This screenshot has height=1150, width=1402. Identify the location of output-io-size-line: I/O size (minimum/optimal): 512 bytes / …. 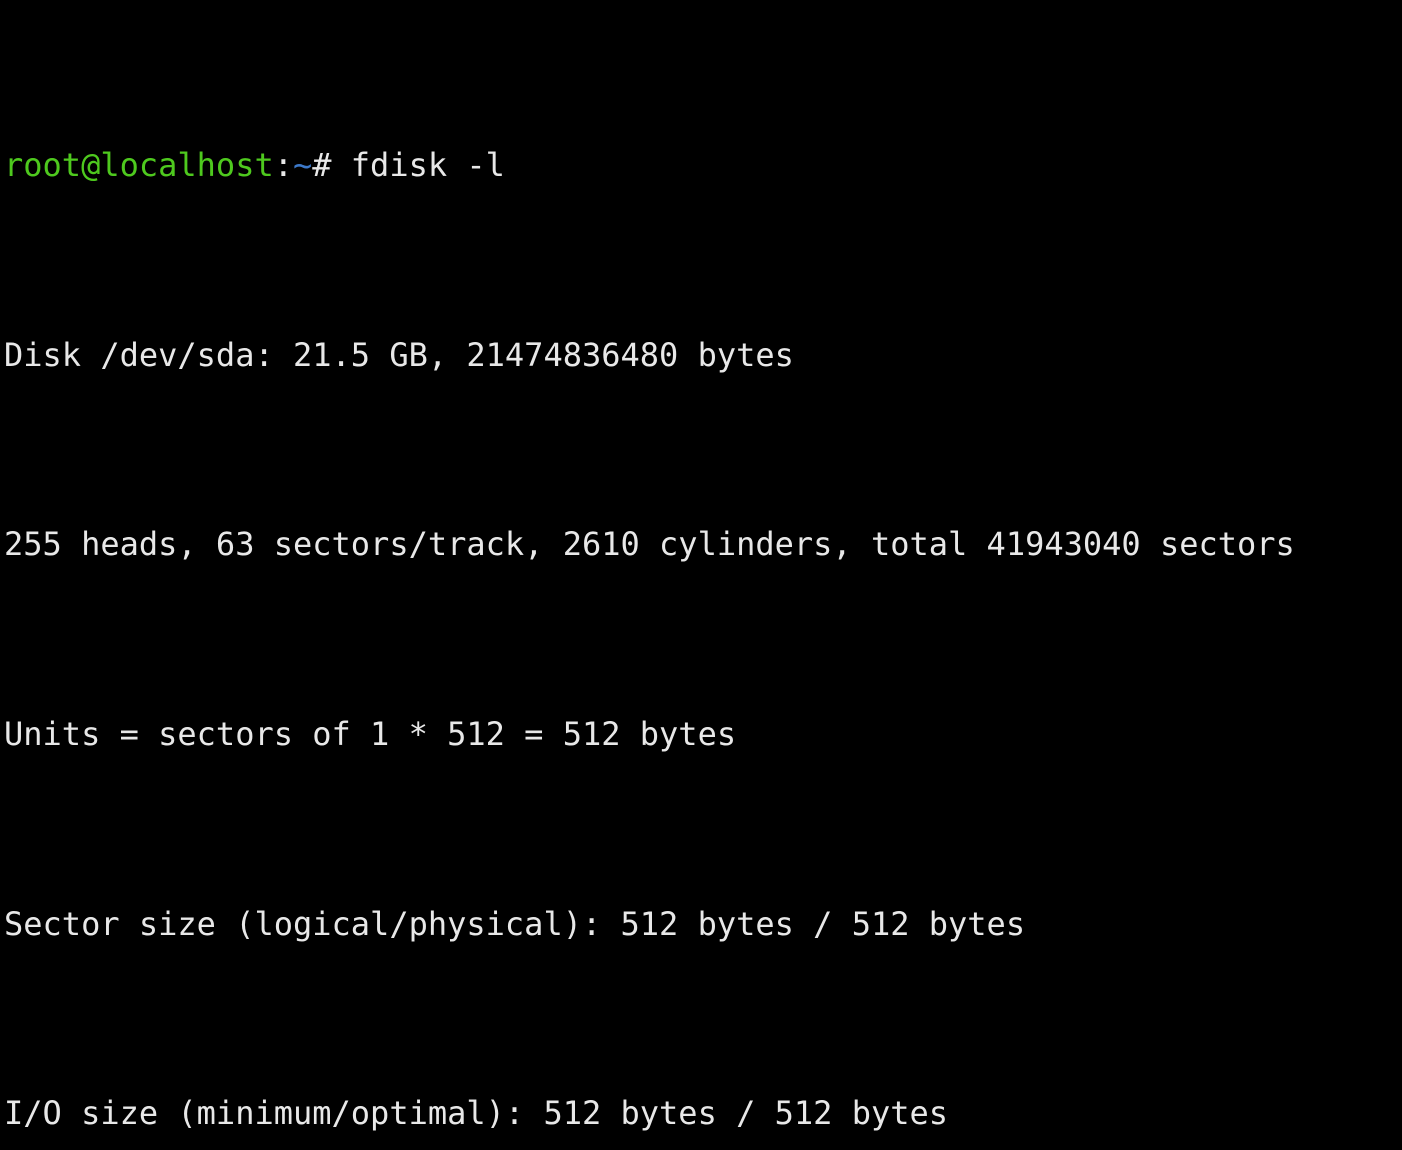
(476, 1113).